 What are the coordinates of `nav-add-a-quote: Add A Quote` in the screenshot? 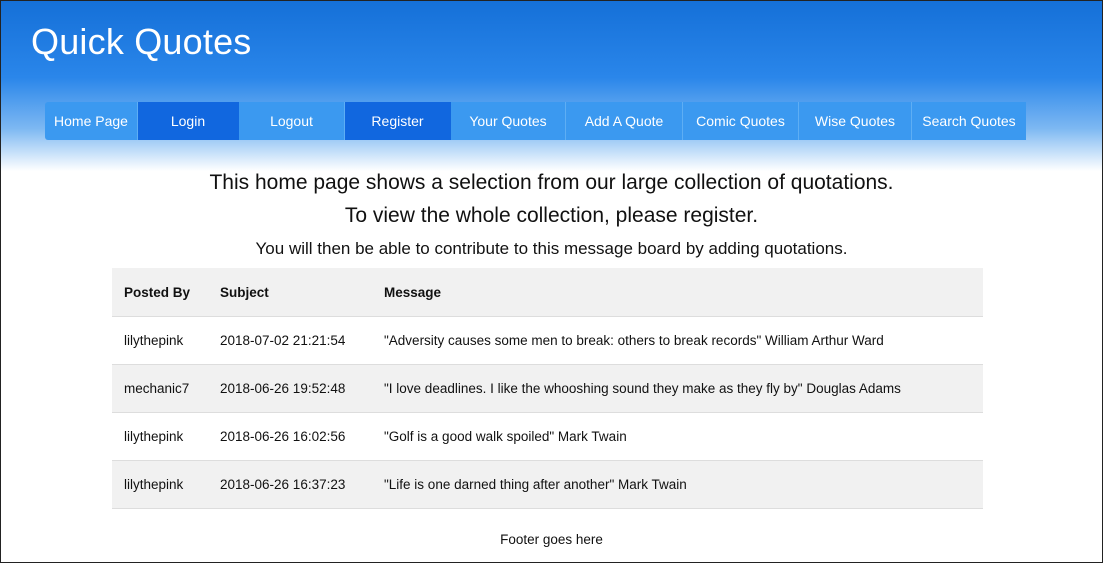 It's located at (624, 121).